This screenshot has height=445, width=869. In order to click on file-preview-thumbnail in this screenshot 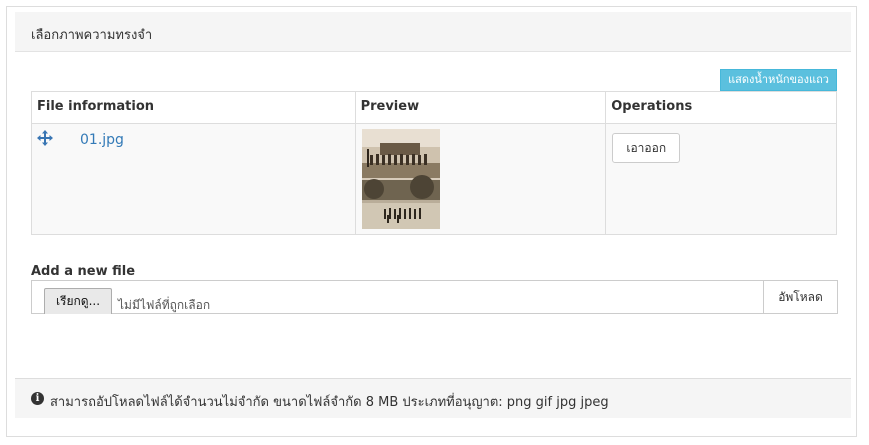, I will do `click(400, 179)`.